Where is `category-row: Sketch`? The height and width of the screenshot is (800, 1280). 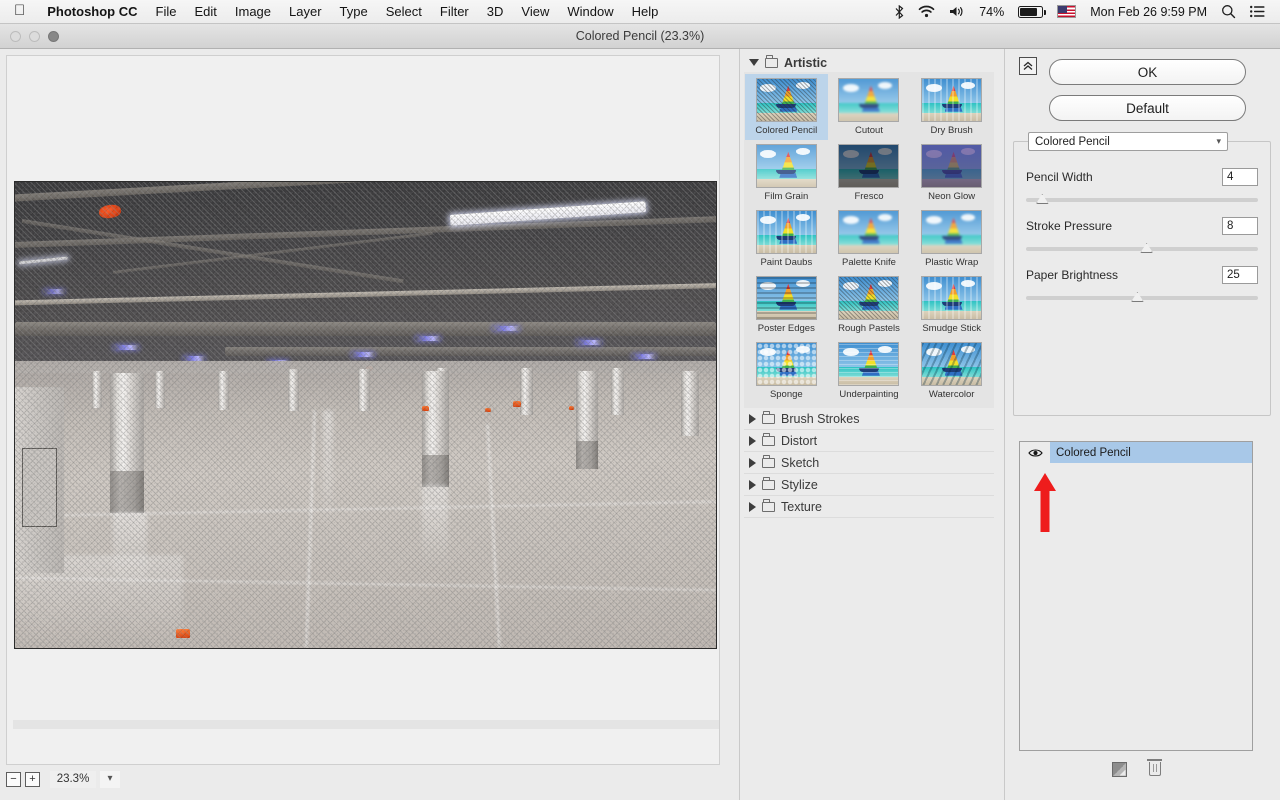
category-row: Sketch is located at coordinates (869, 463).